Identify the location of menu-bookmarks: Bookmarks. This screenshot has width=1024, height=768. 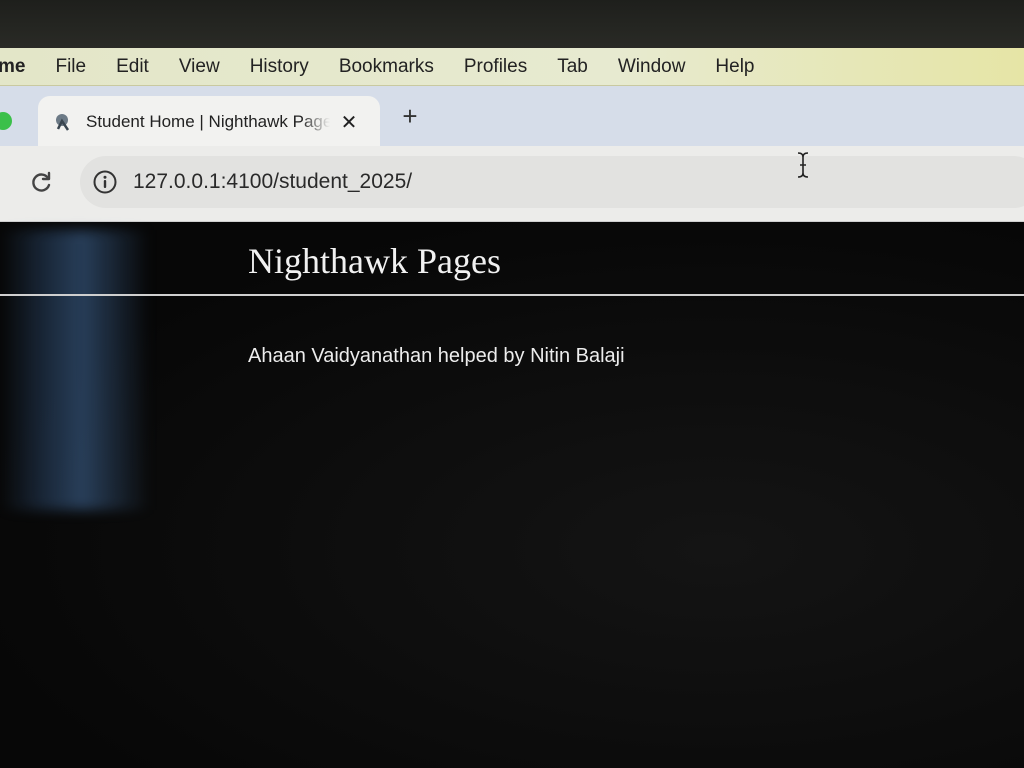
(386, 67).